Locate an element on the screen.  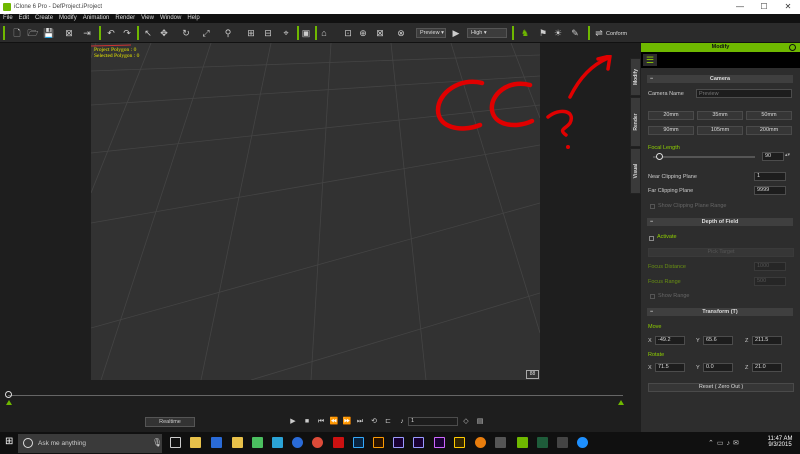
lens-90mm-button: 90mm is located at coordinates (671, 130).